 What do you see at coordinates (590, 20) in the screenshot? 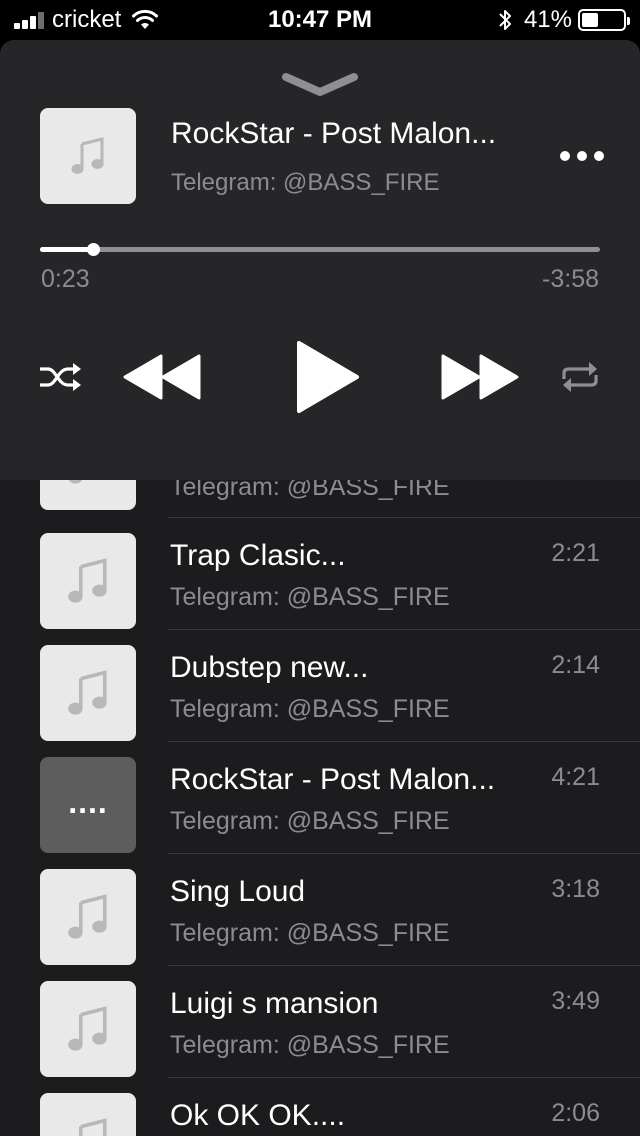
I see `battery-fill` at bounding box center [590, 20].